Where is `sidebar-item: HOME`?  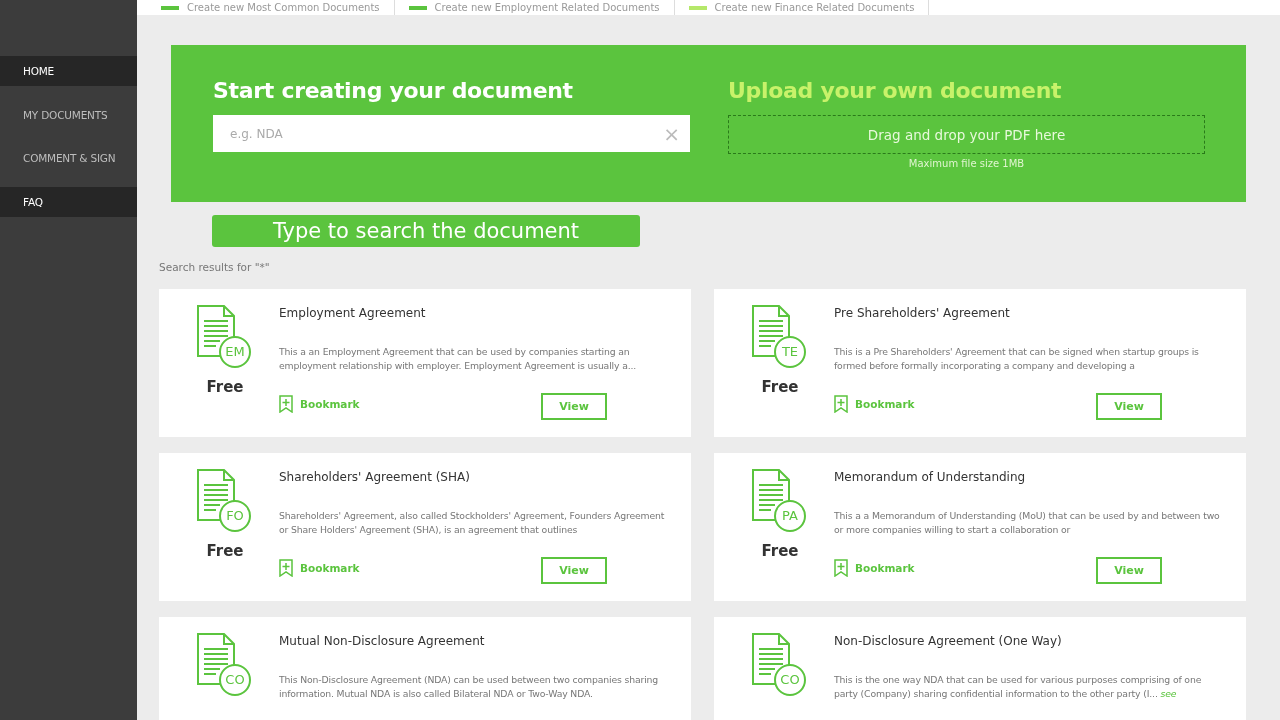
sidebar-item: HOME is located at coordinates (68, 71).